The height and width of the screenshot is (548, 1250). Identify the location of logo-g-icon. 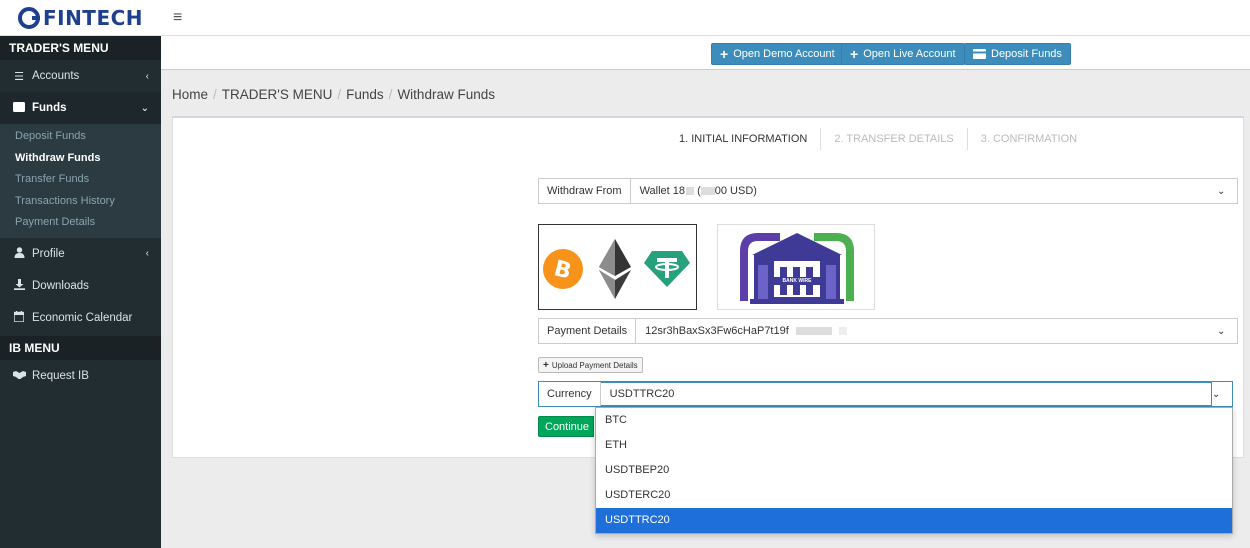
(28, 17).